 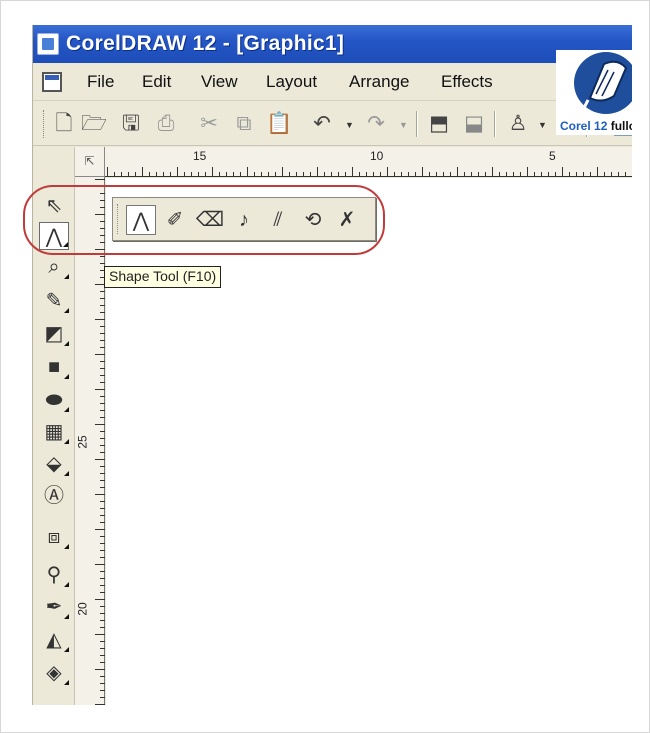 I want to click on menu-bar: File Edit View Layout Arrange Effects, so click(x=332, y=82).